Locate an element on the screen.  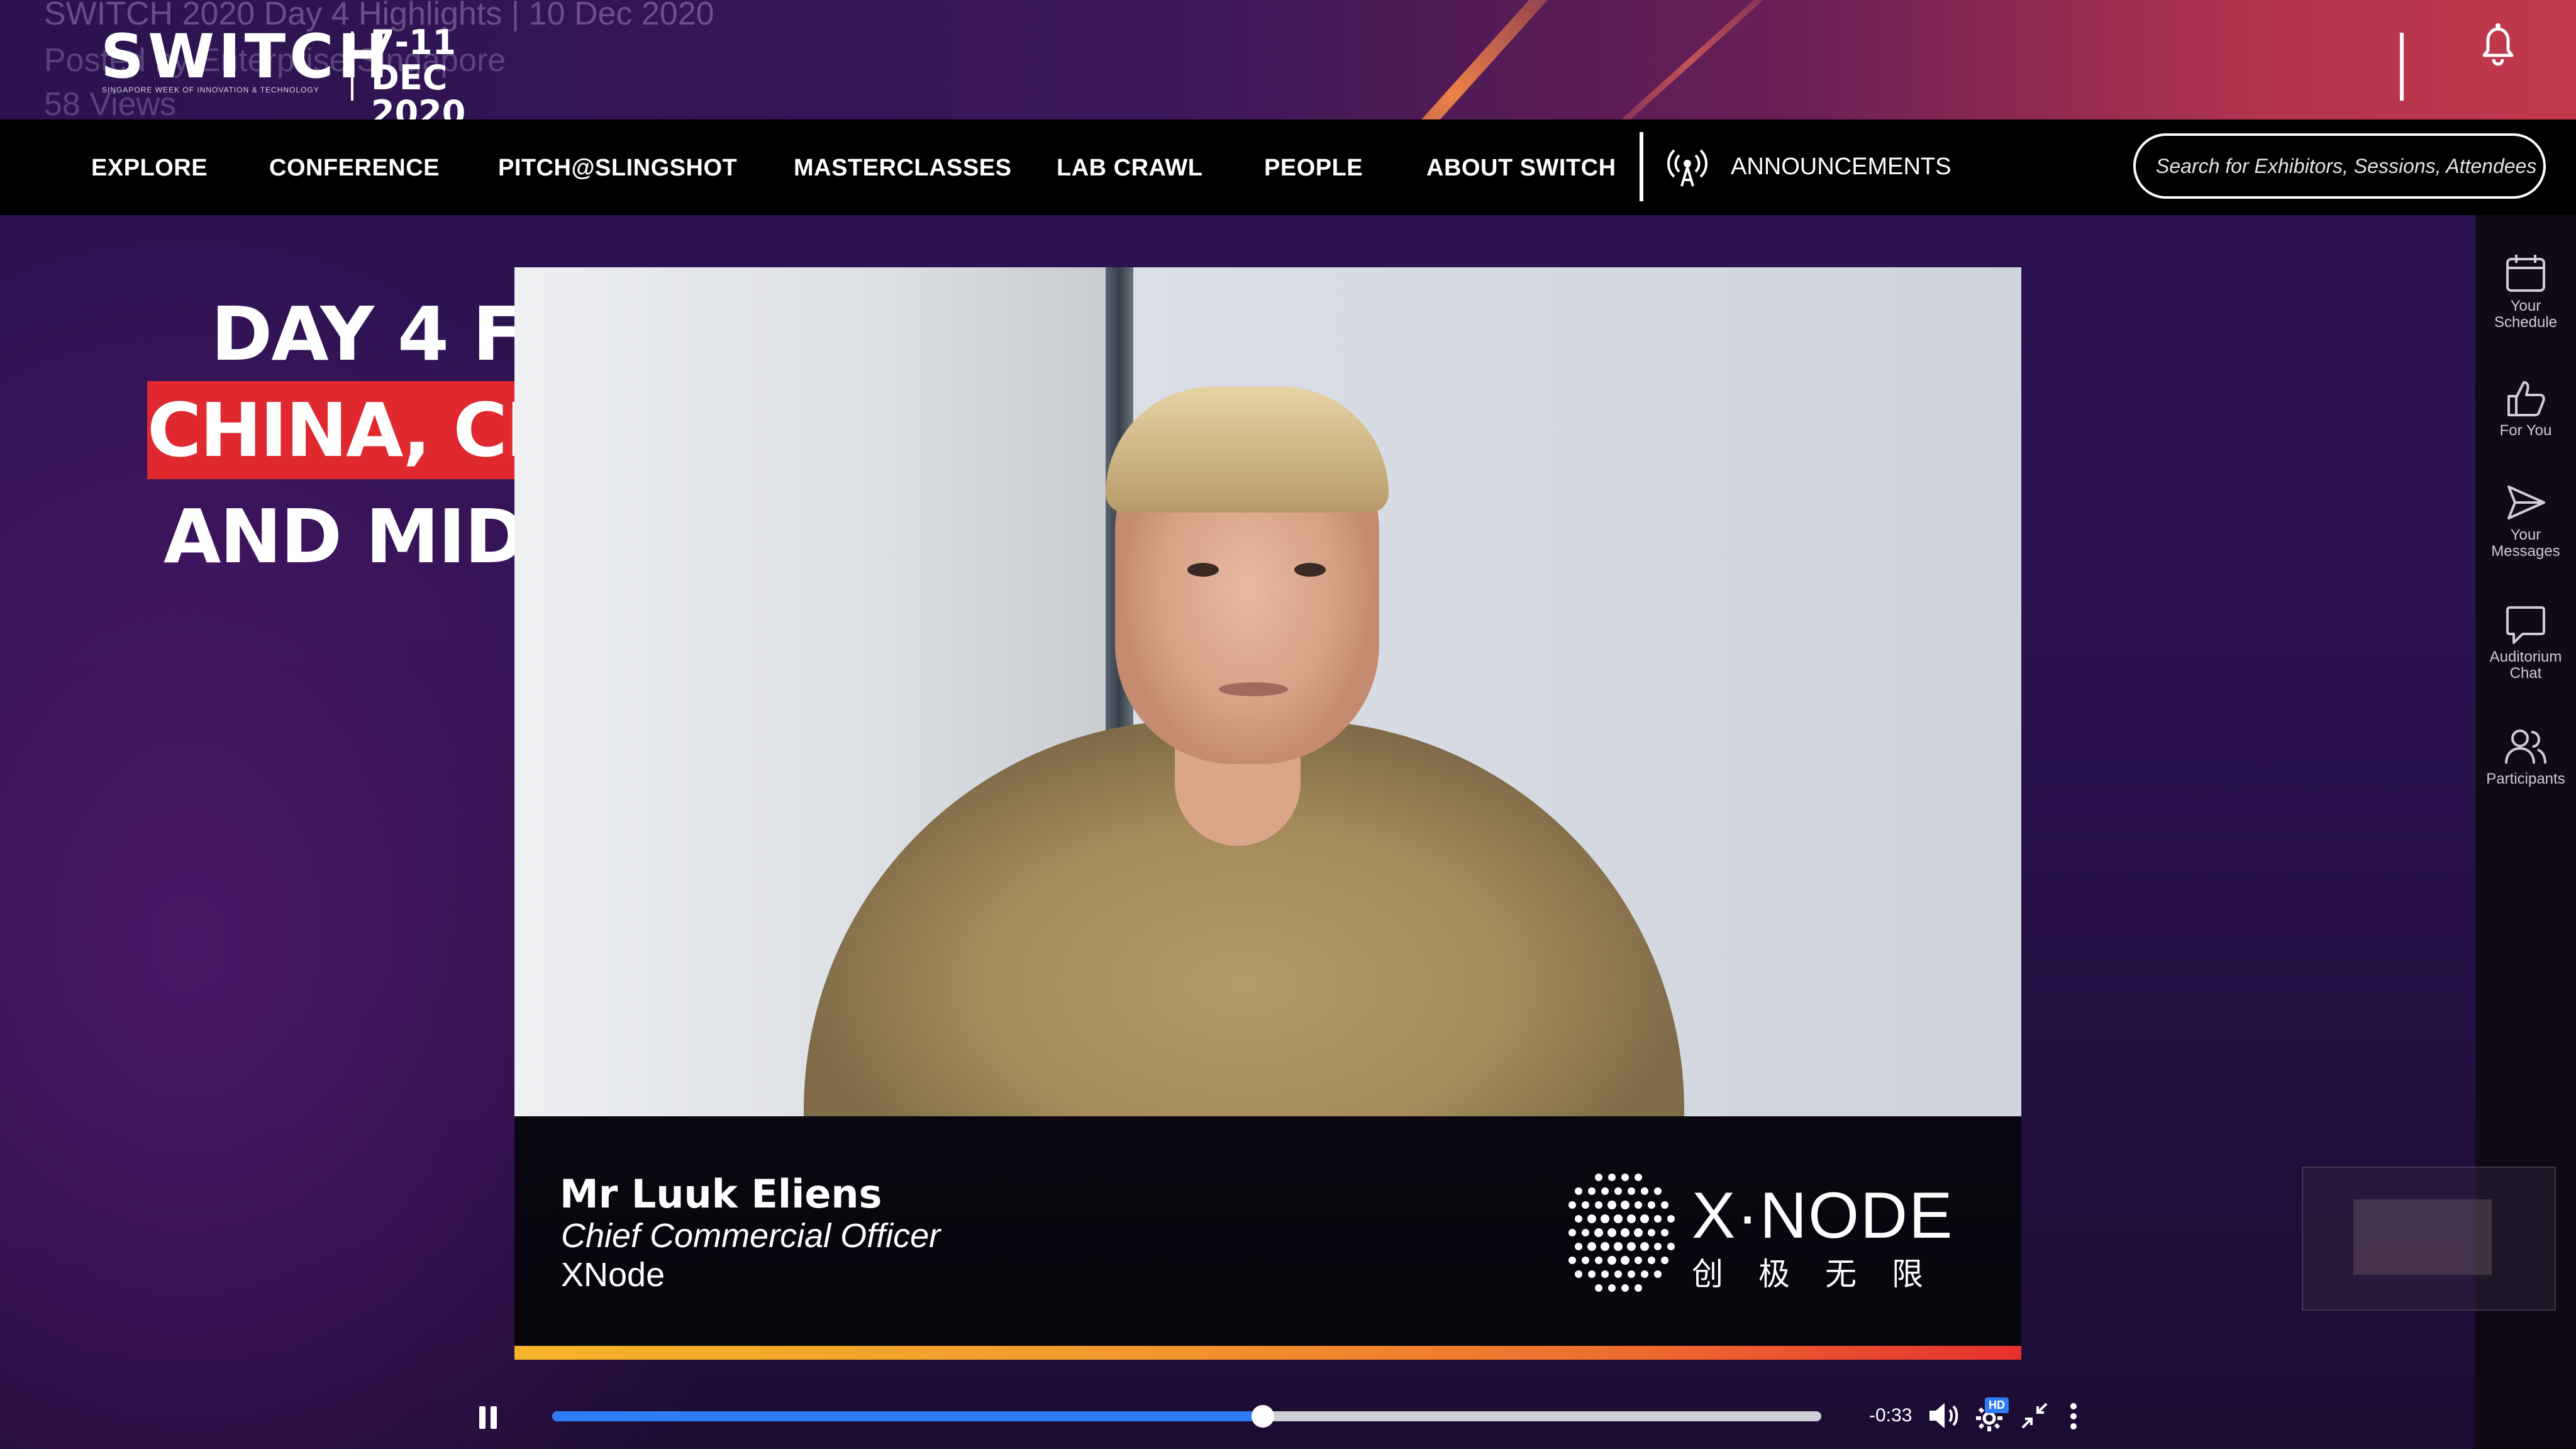
event-dates: 7-11 DEC 2020 is located at coordinates (434, 71).